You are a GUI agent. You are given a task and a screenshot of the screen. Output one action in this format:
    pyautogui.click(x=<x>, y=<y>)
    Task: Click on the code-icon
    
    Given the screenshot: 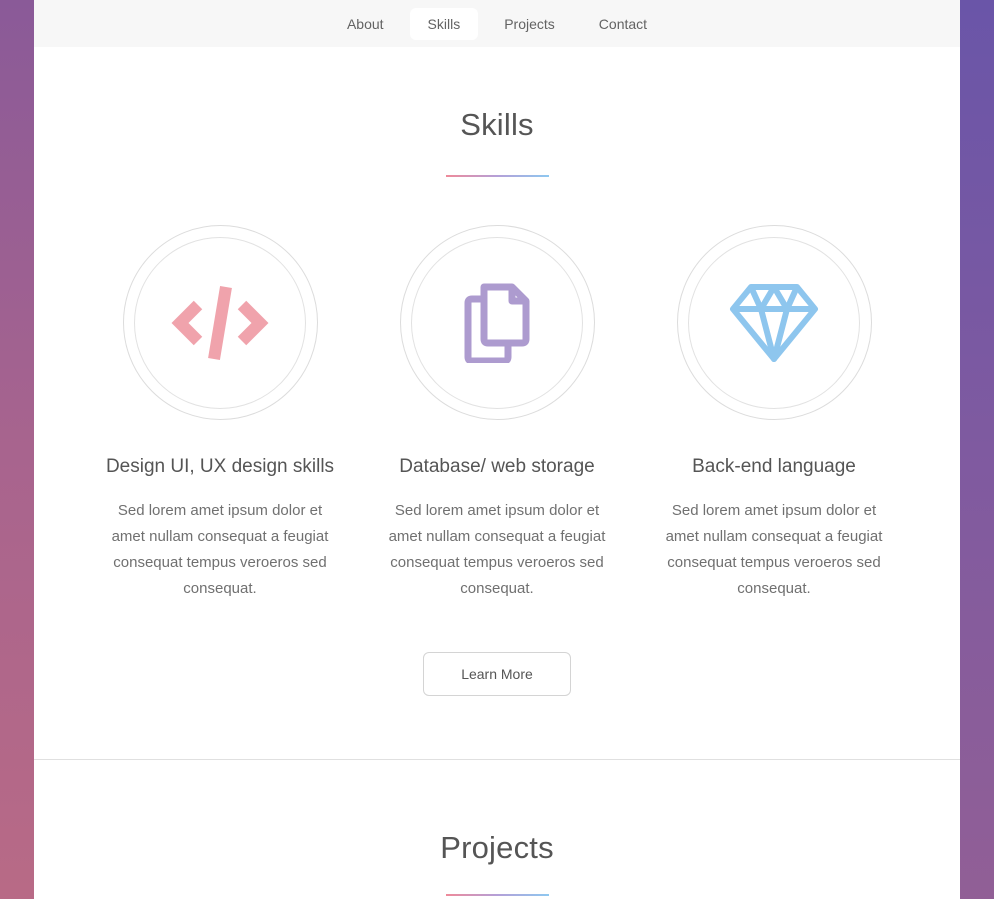 What is the action you would take?
    pyautogui.click(x=220, y=322)
    